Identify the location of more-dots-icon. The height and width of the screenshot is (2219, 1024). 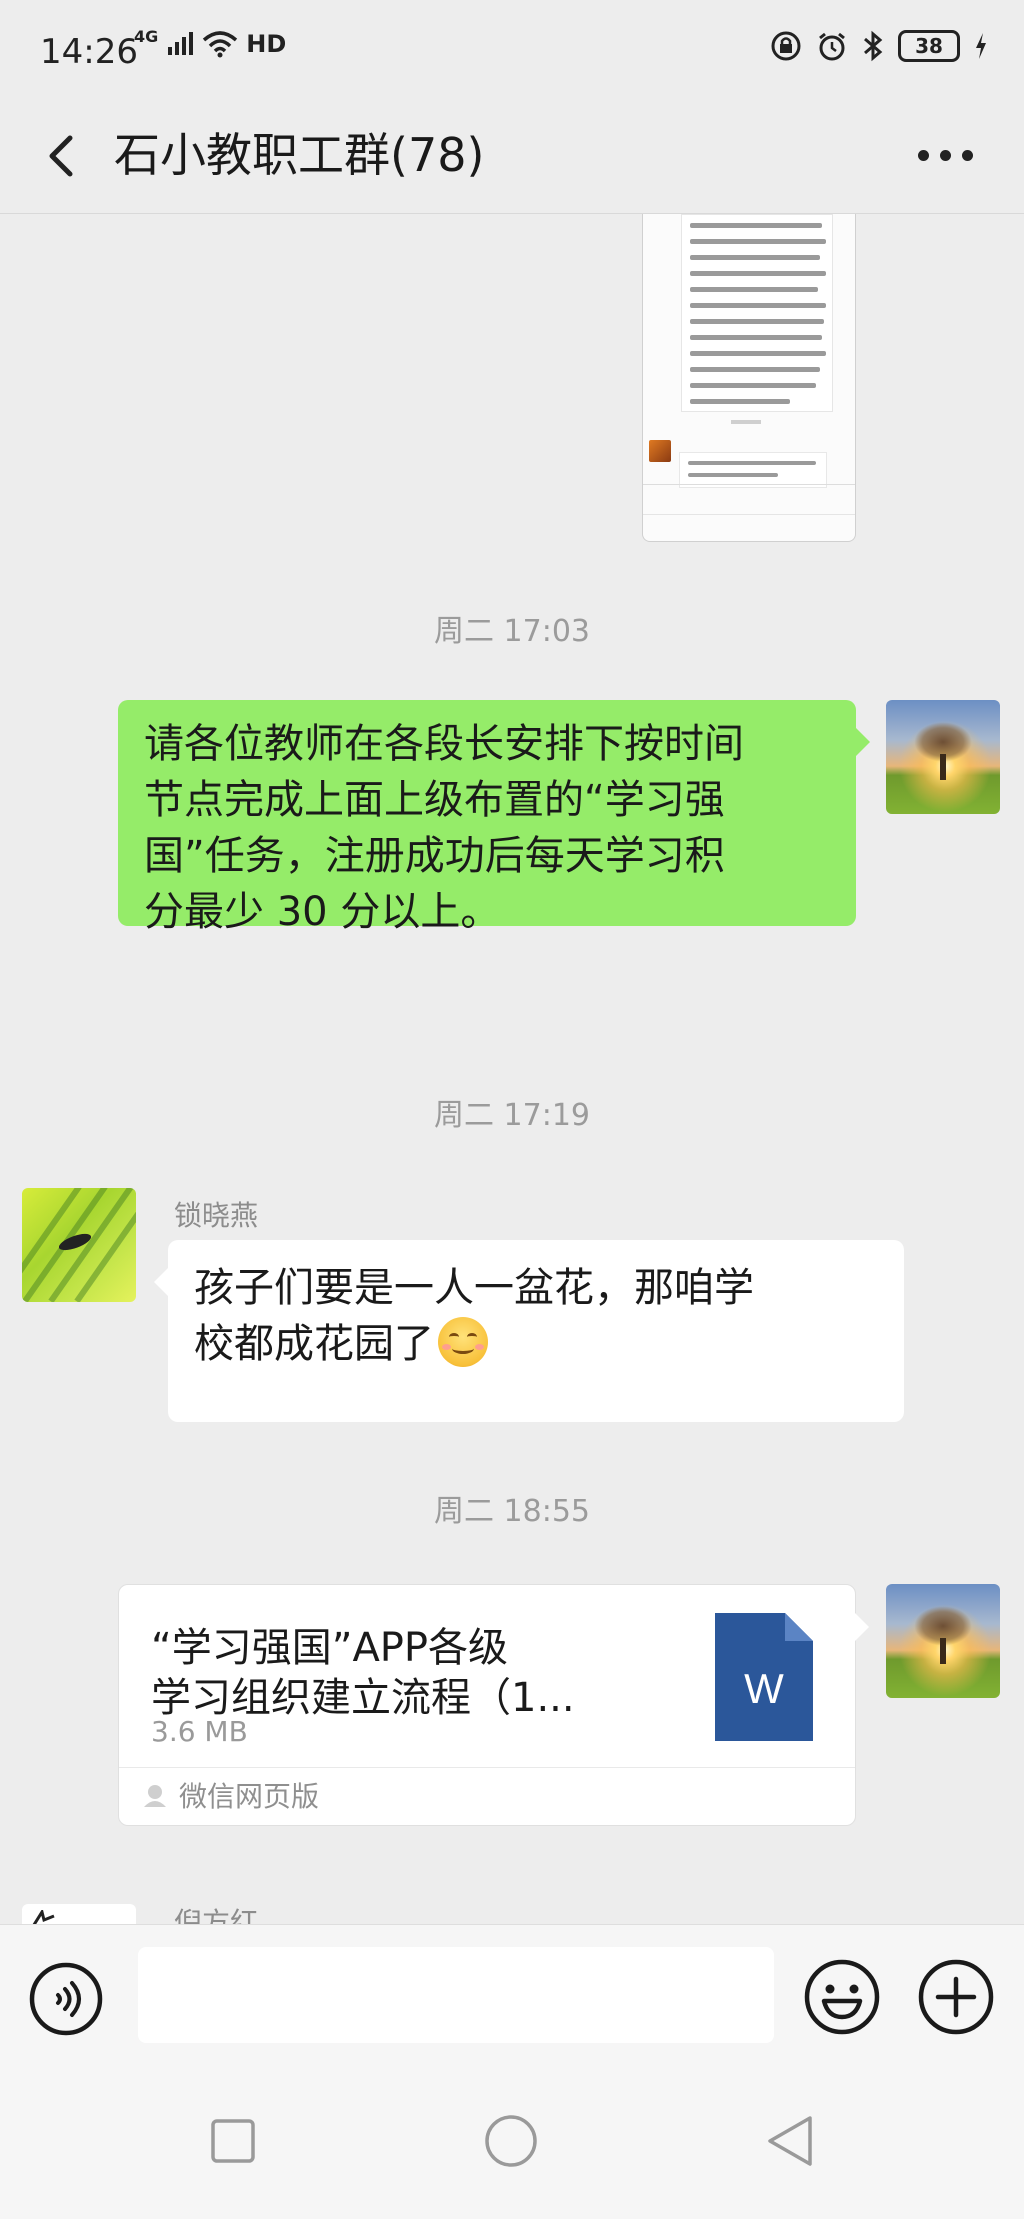
(946, 156).